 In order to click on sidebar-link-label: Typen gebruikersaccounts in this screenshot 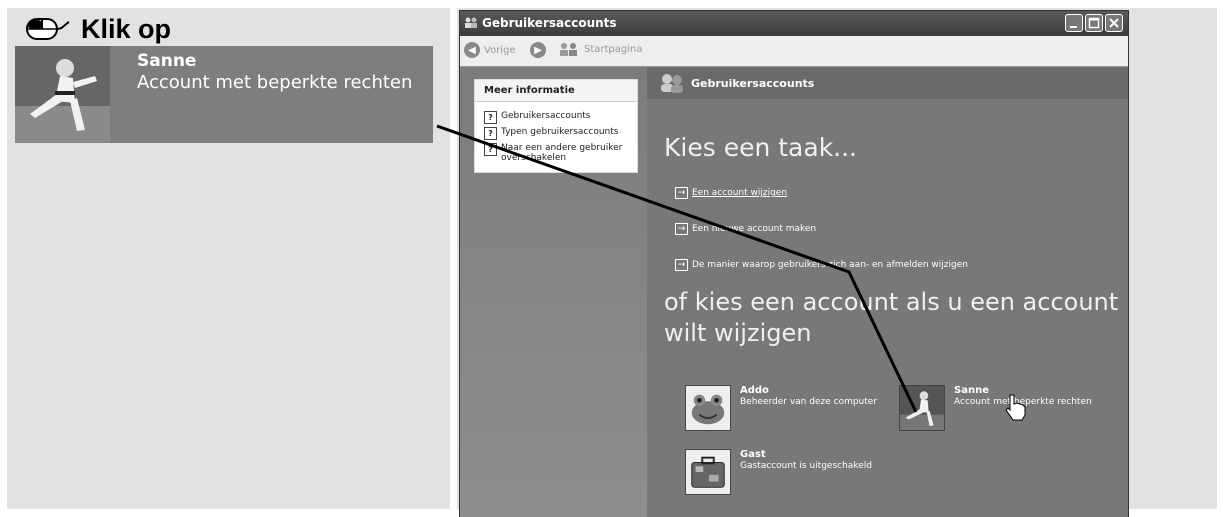, I will do `click(560, 132)`.